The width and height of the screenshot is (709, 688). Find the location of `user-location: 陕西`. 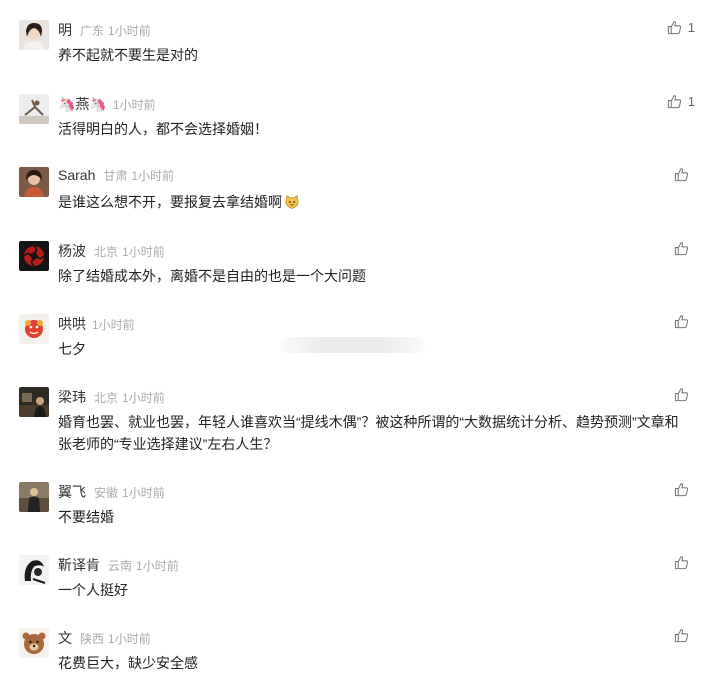

user-location: 陕西 is located at coordinates (92, 639).